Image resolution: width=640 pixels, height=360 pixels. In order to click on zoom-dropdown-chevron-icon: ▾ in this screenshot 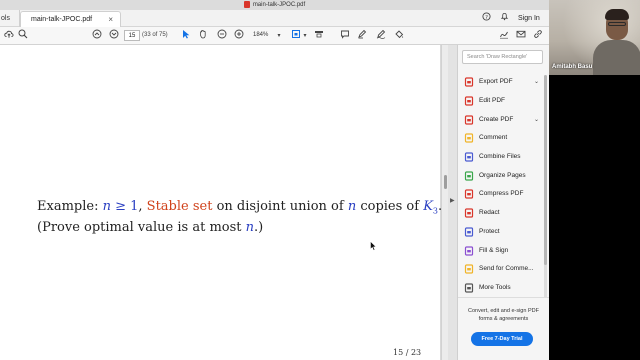, I will do `click(279, 36)`.